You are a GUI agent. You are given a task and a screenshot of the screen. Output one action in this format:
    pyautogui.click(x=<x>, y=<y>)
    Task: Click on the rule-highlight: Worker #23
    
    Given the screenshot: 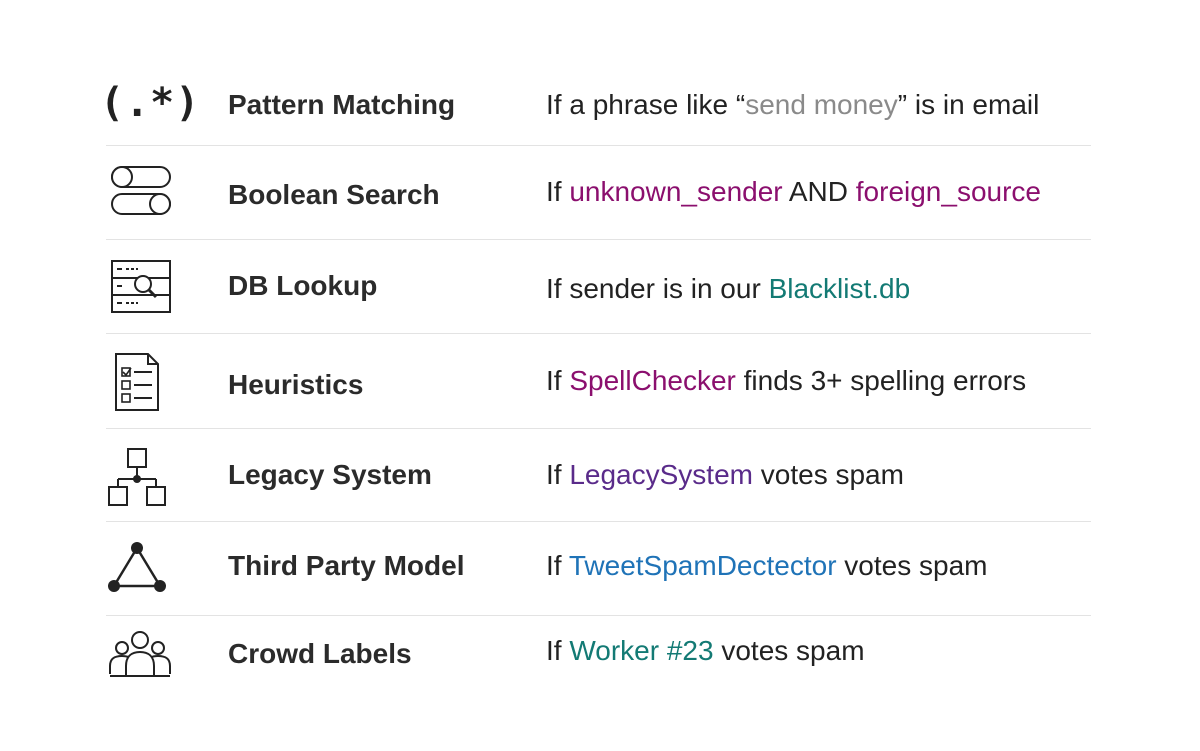 What is the action you would take?
    pyautogui.click(x=641, y=650)
    